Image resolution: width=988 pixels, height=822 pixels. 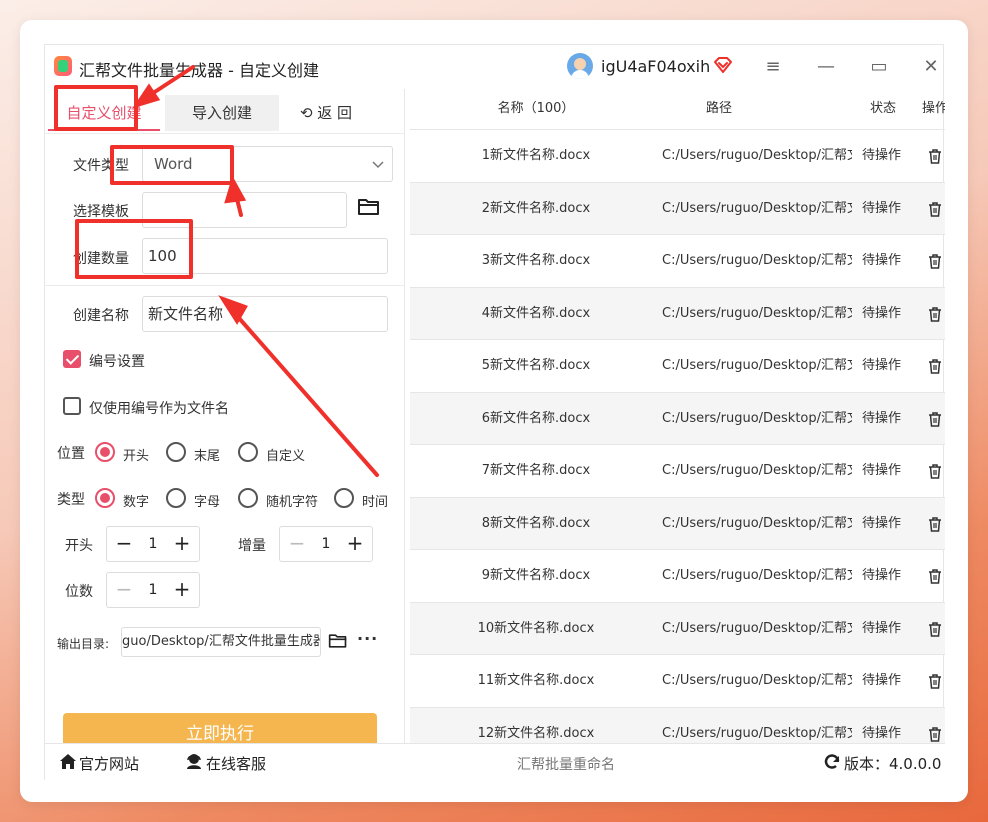 I want to click on type-option-random: 随机字符, so click(x=292, y=502).